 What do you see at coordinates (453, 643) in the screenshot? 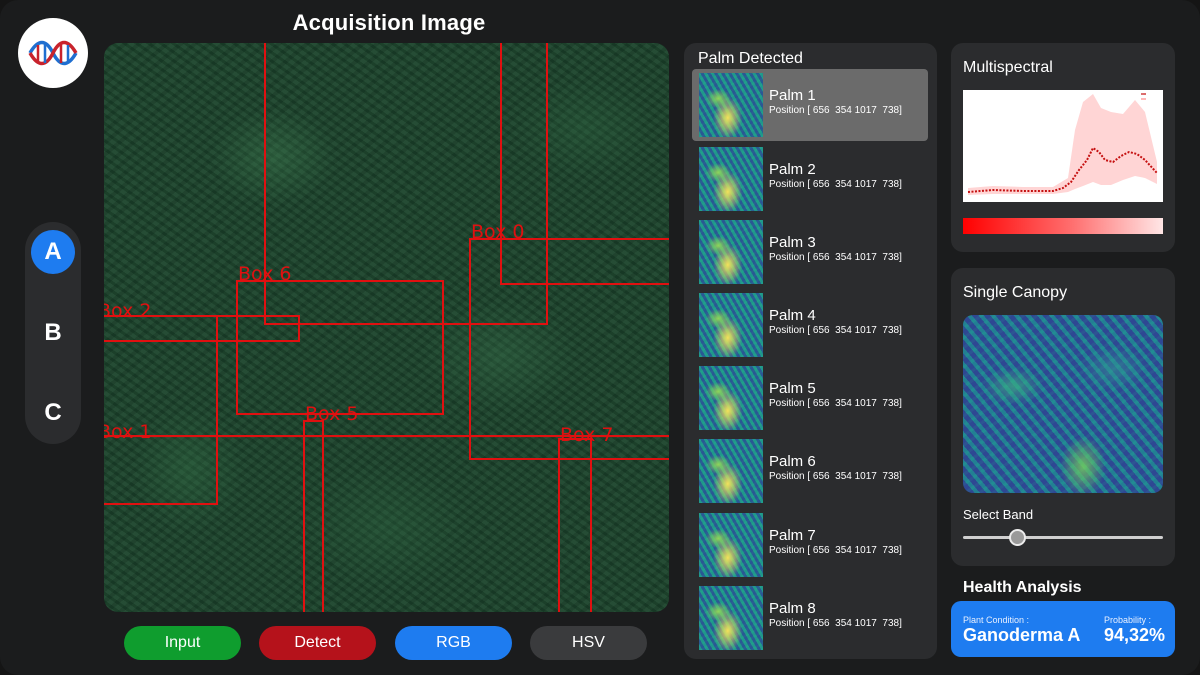
I see `rgb-button: RGB` at bounding box center [453, 643].